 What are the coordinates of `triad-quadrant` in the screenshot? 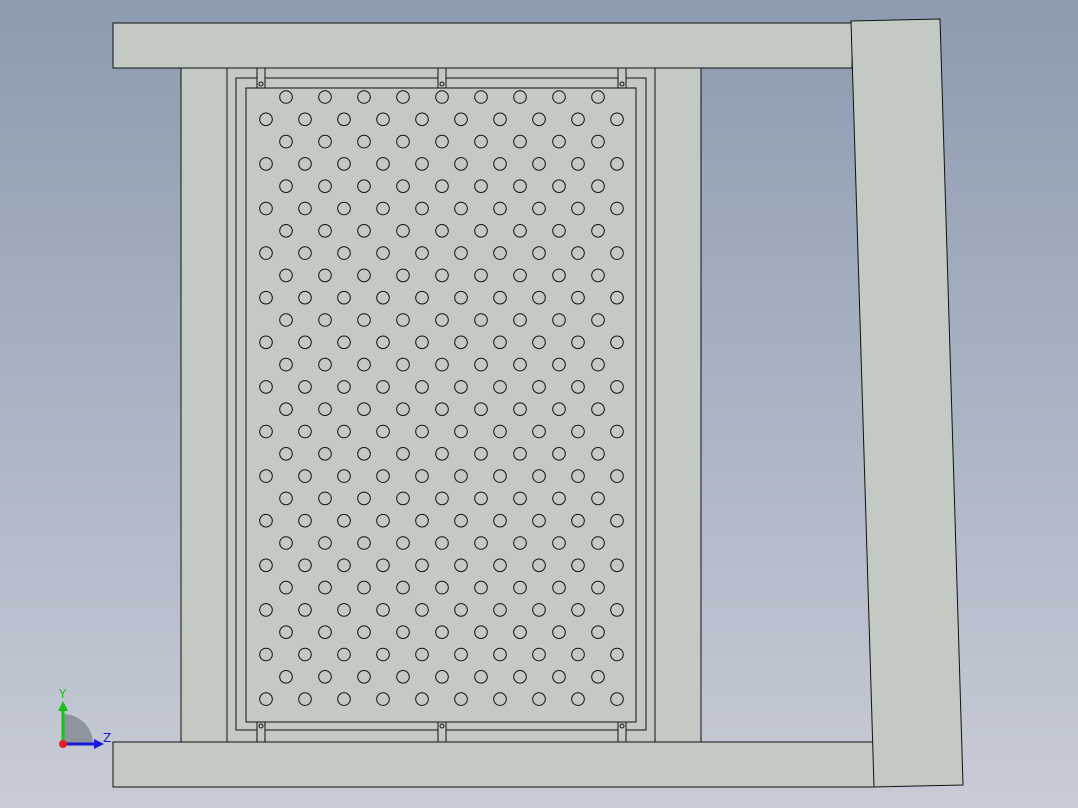 It's located at (78, 729).